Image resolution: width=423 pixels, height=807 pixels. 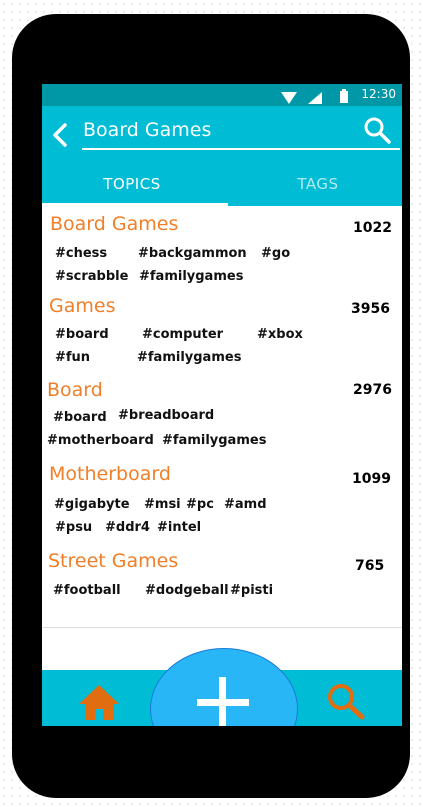 I want to click on topic-tag: #msi, so click(x=162, y=504).